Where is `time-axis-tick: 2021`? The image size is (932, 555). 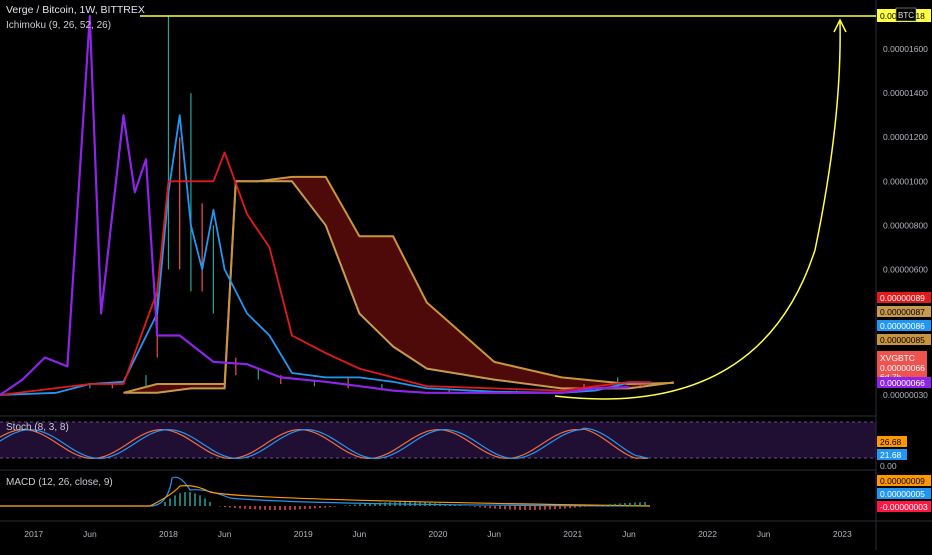
time-axis-tick: 2021 is located at coordinates (572, 534).